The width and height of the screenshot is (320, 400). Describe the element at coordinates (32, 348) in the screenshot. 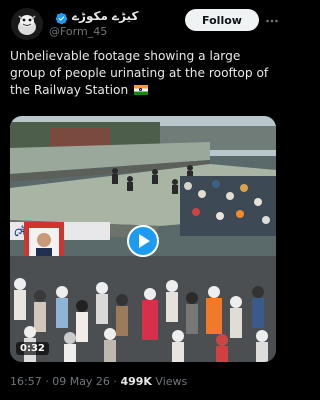

I see `video-duration: 0:32` at that location.